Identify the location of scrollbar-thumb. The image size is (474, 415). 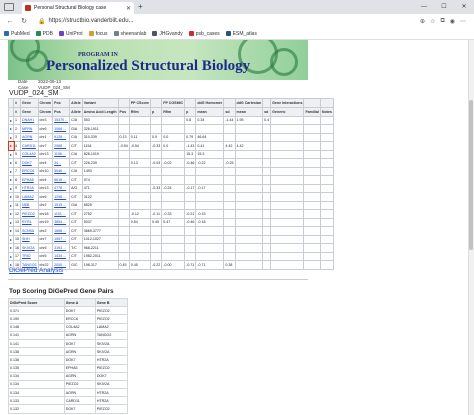
(471, 175).